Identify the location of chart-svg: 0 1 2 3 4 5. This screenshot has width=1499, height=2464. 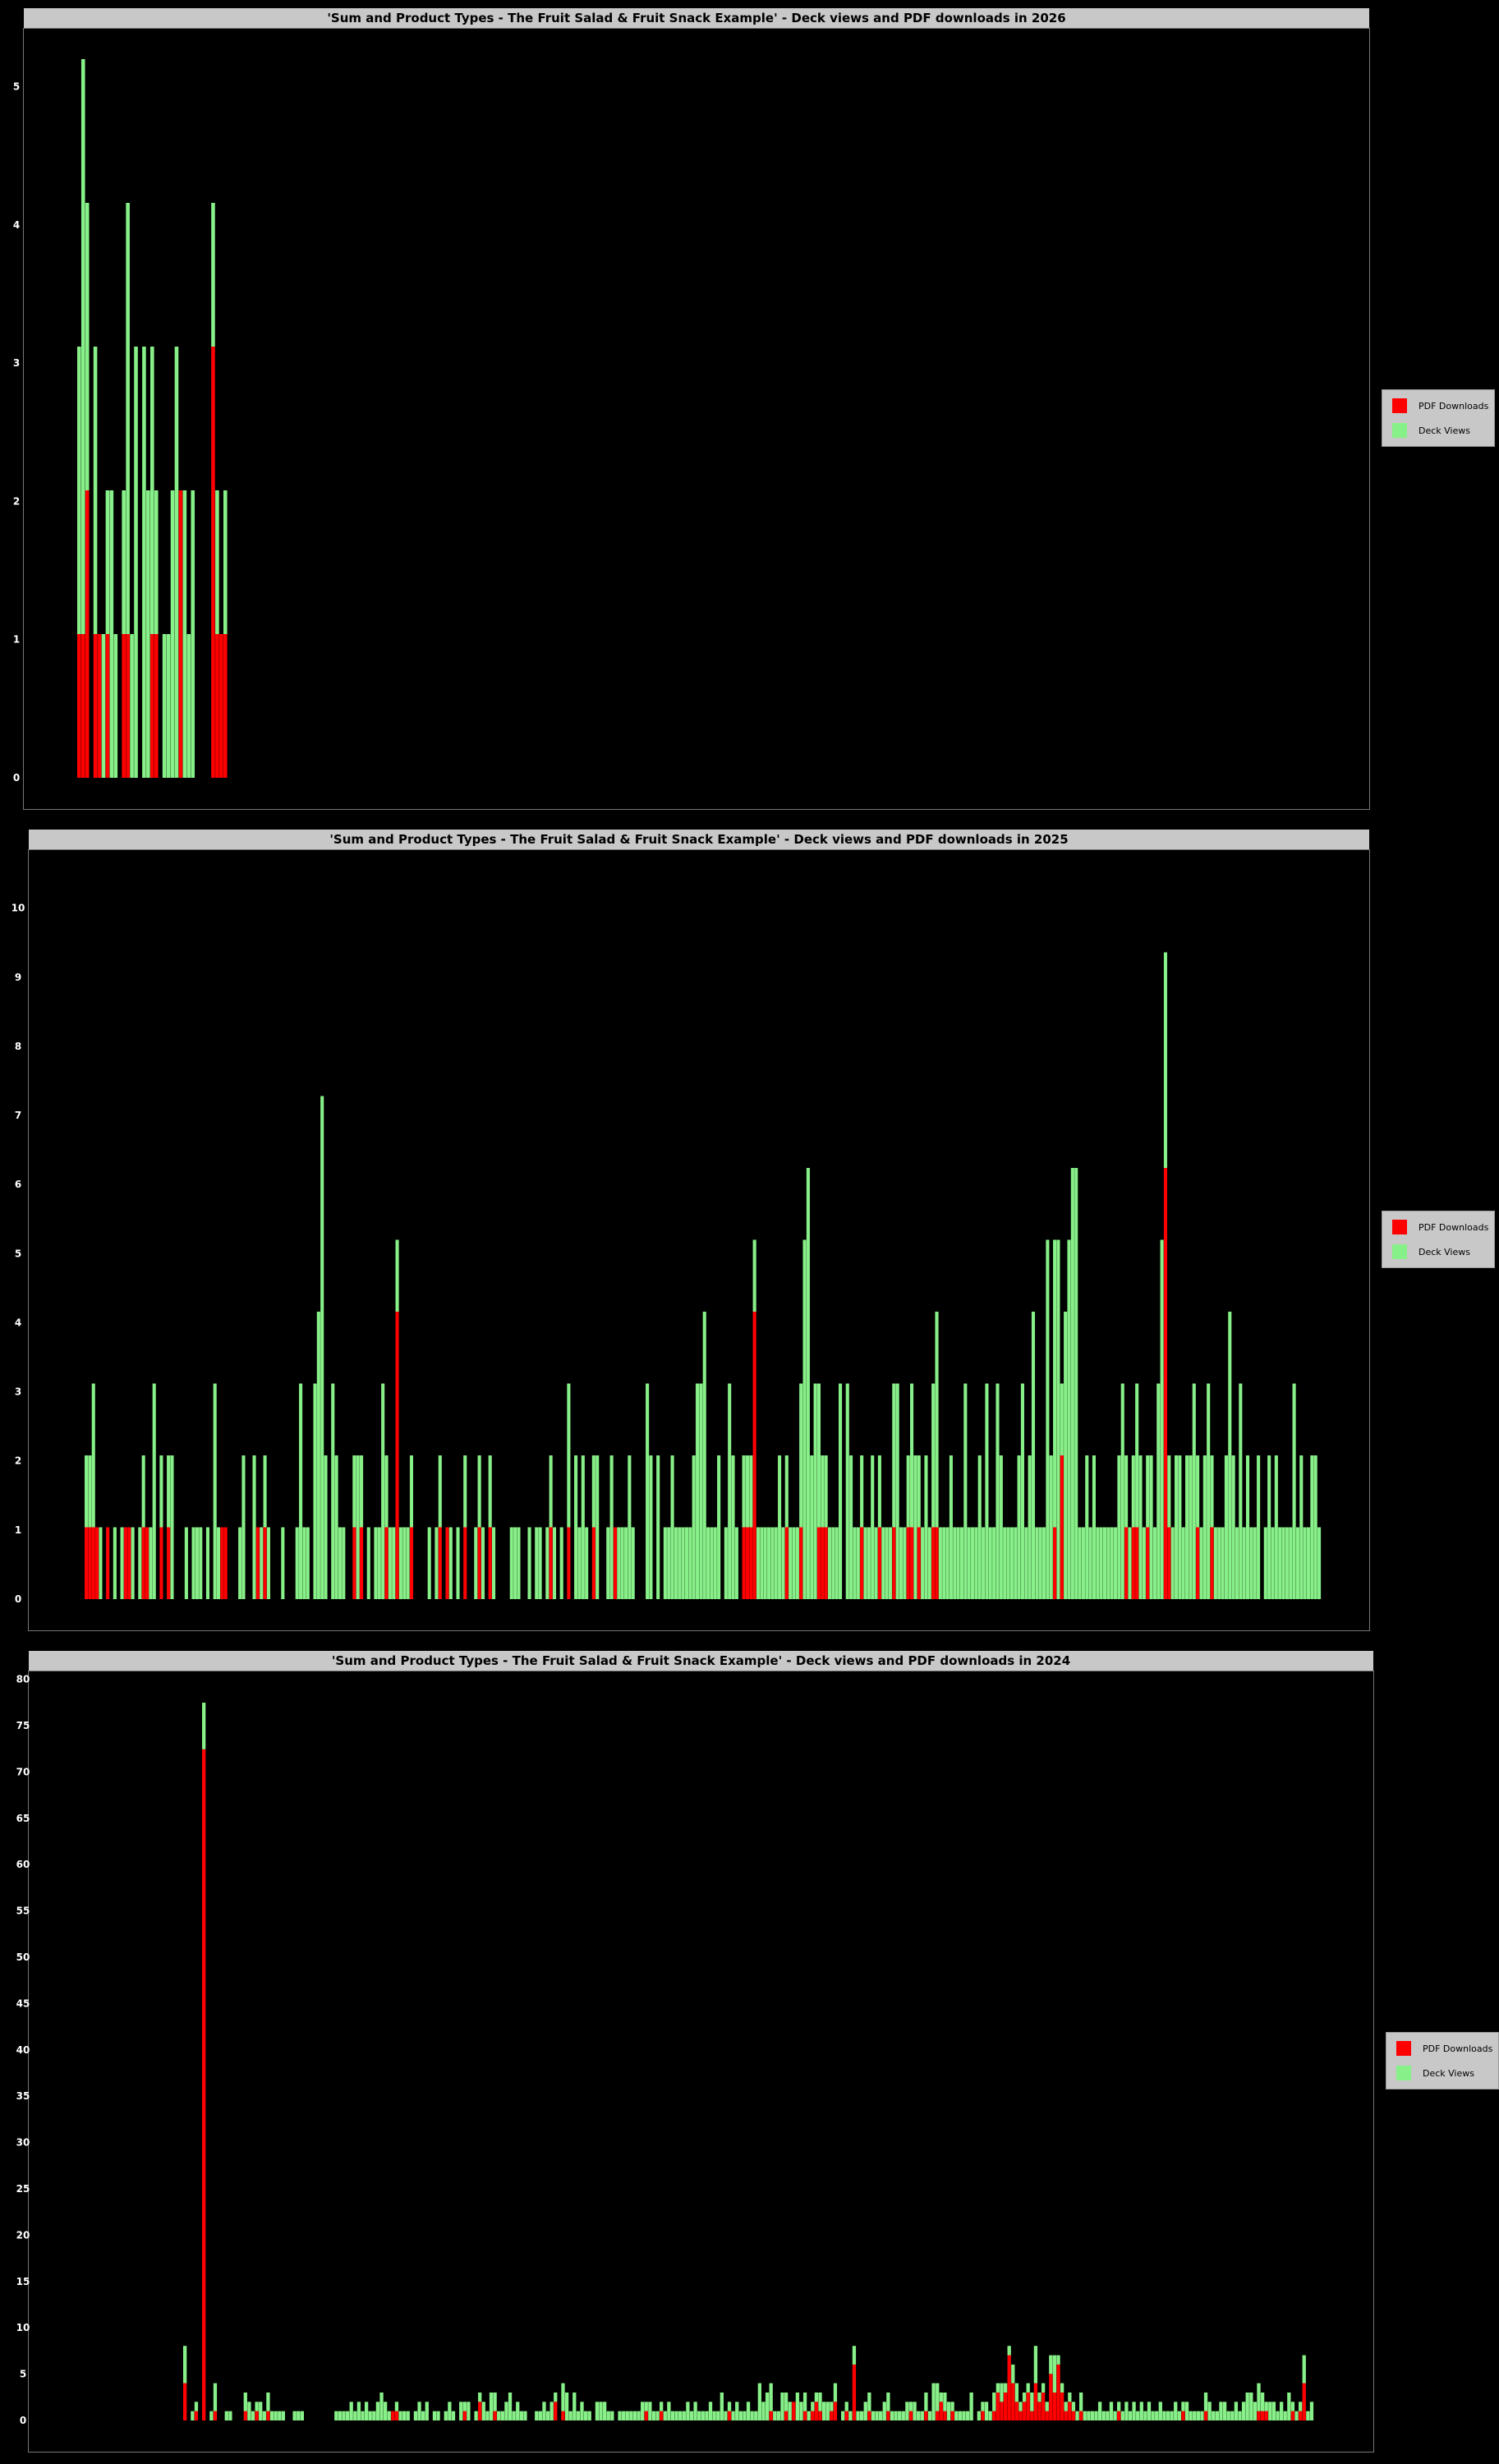
(120, 421).